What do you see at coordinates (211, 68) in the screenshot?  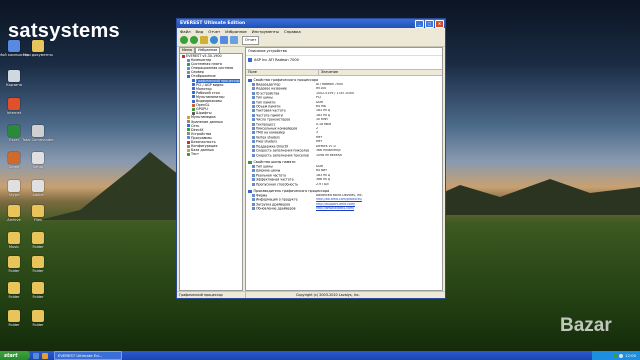 I see `tree-item: Операционная система` at bounding box center [211, 68].